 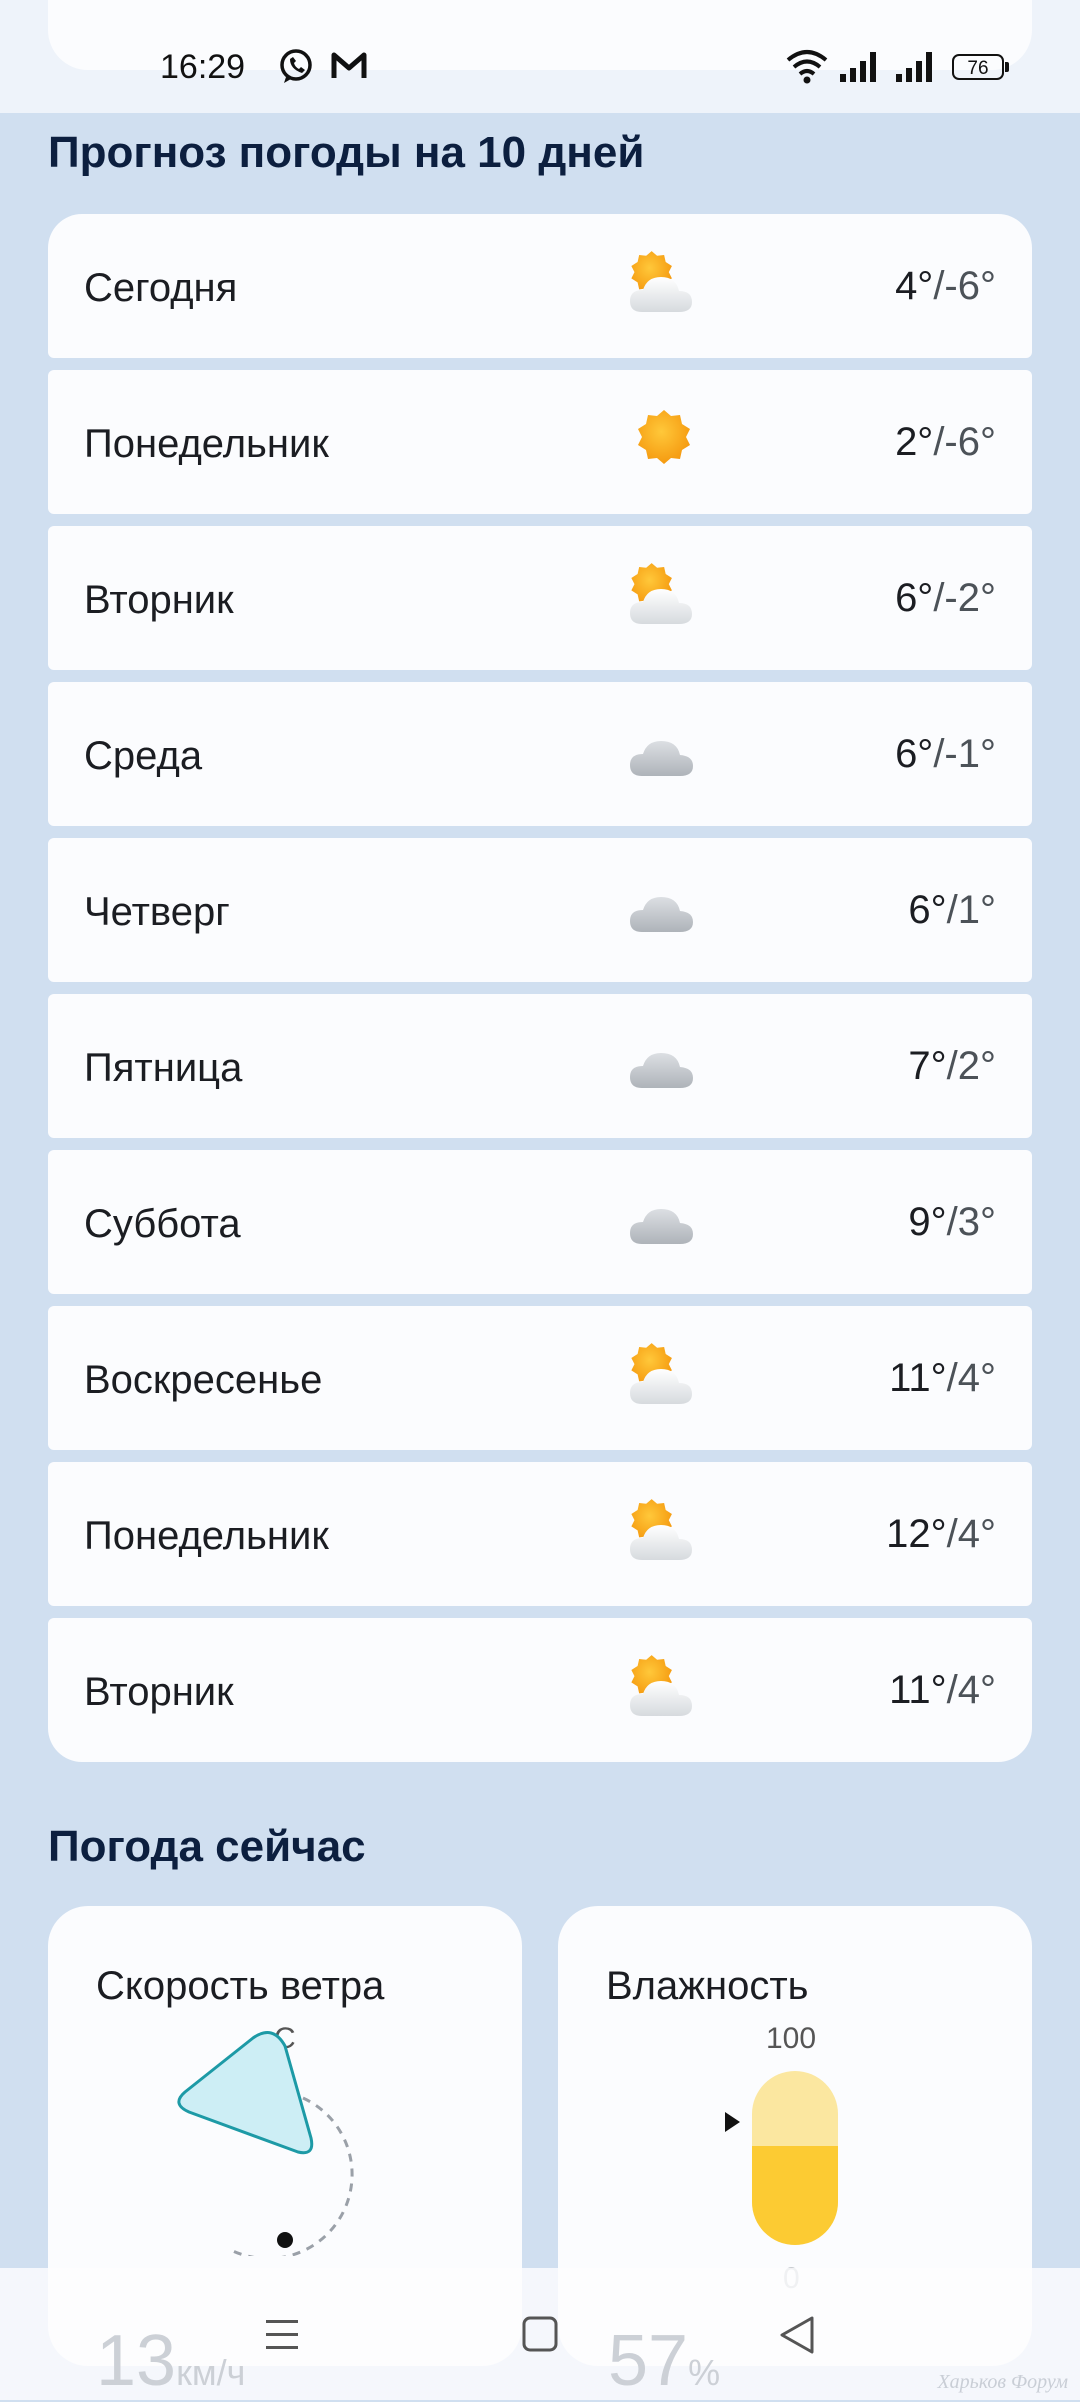 What do you see at coordinates (971, 910) in the screenshot?
I see `day-low: /1°` at bounding box center [971, 910].